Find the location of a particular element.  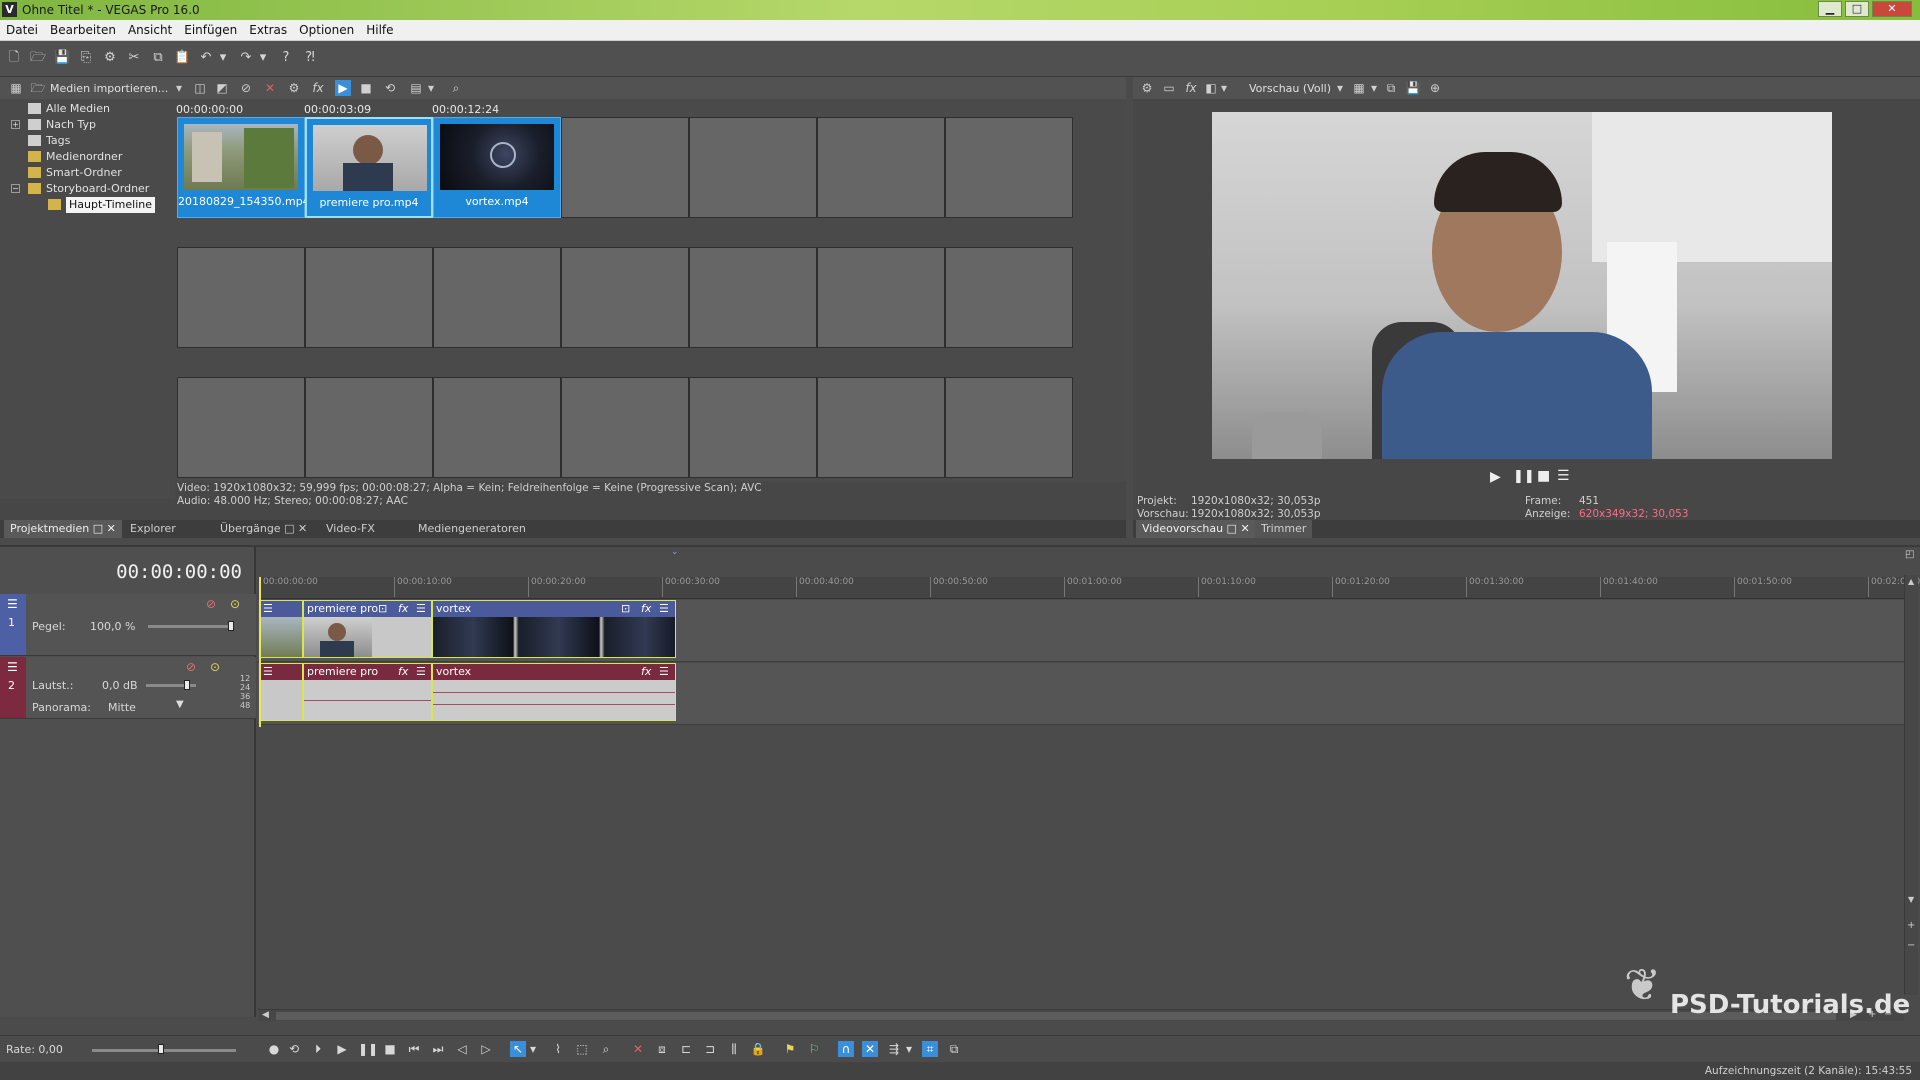

menu-optionen: Optionen is located at coordinates (326, 28).